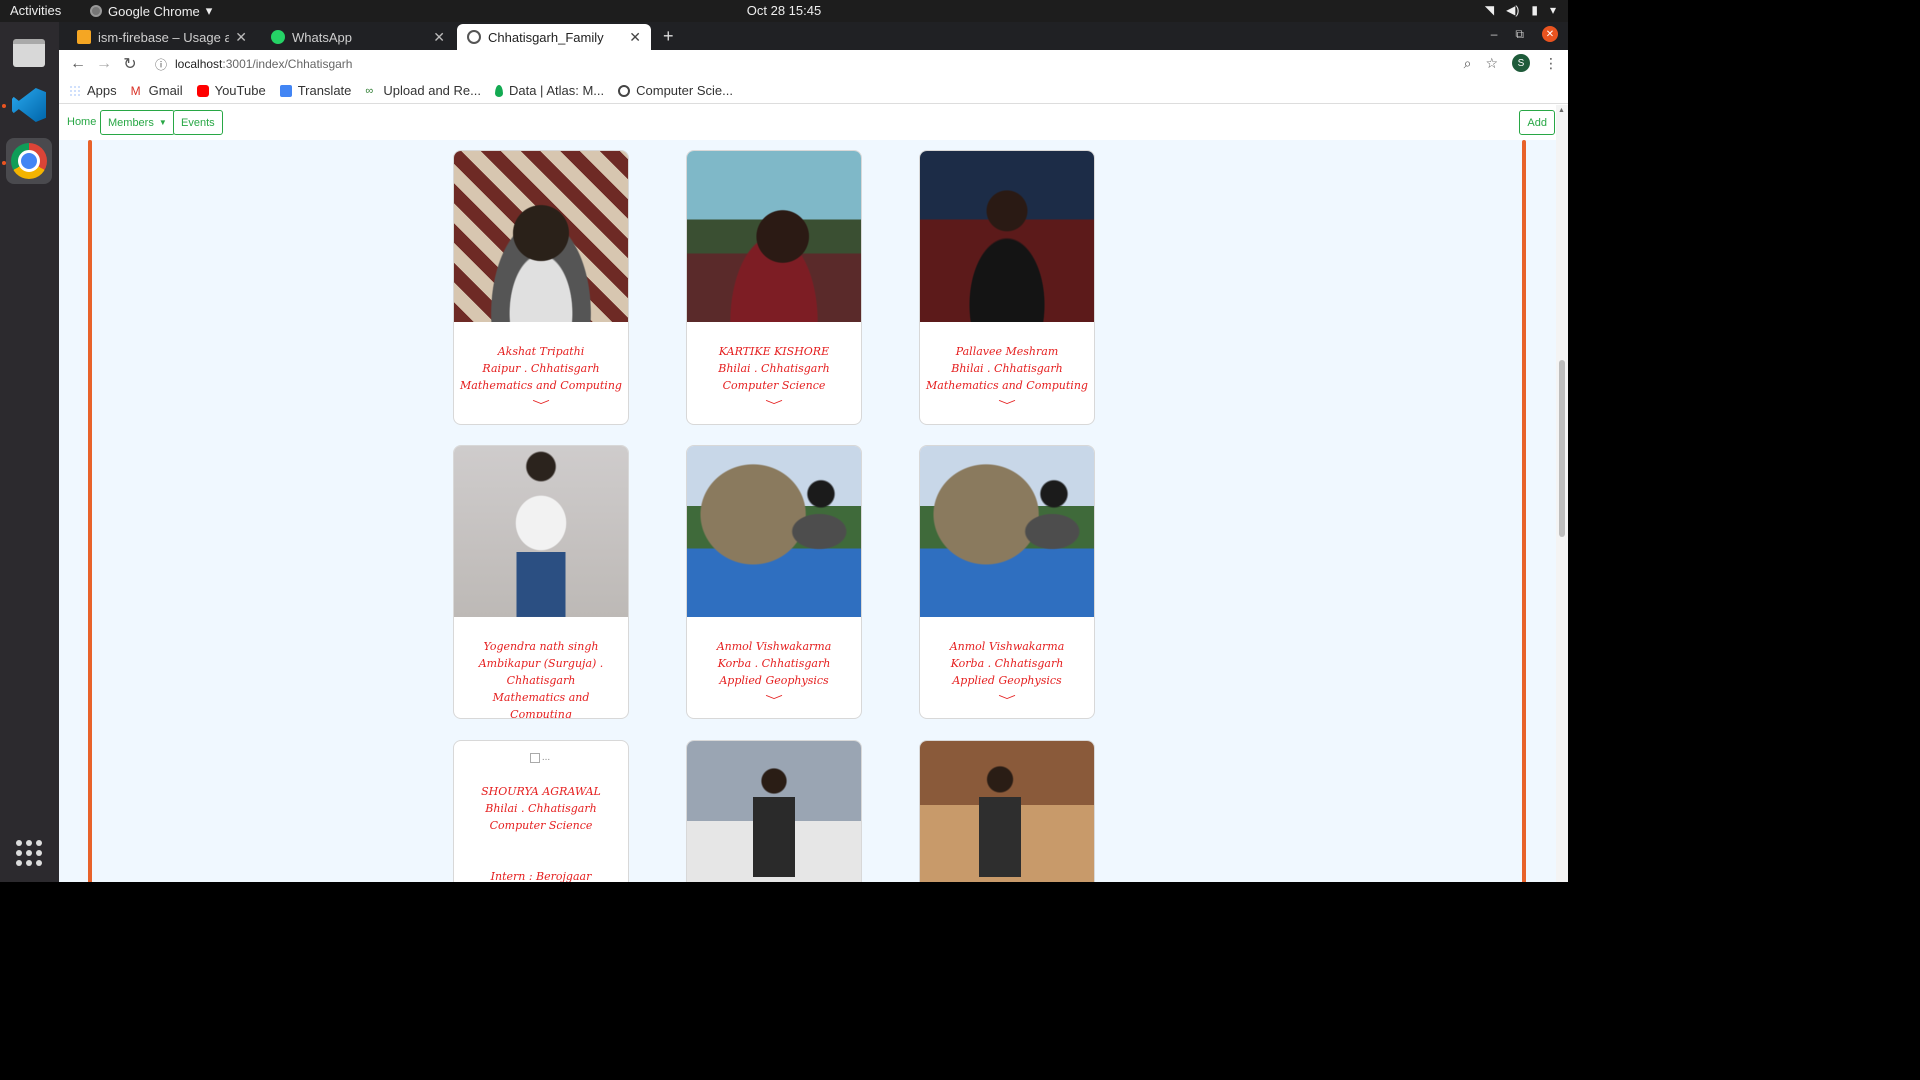 The image size is (1920, 1080). What do you see at coordinates (1520, 10) in the screenshot?
I see `system-tray: ◥ ◀) ▮ ▾` at bounding box center [1520, 10].